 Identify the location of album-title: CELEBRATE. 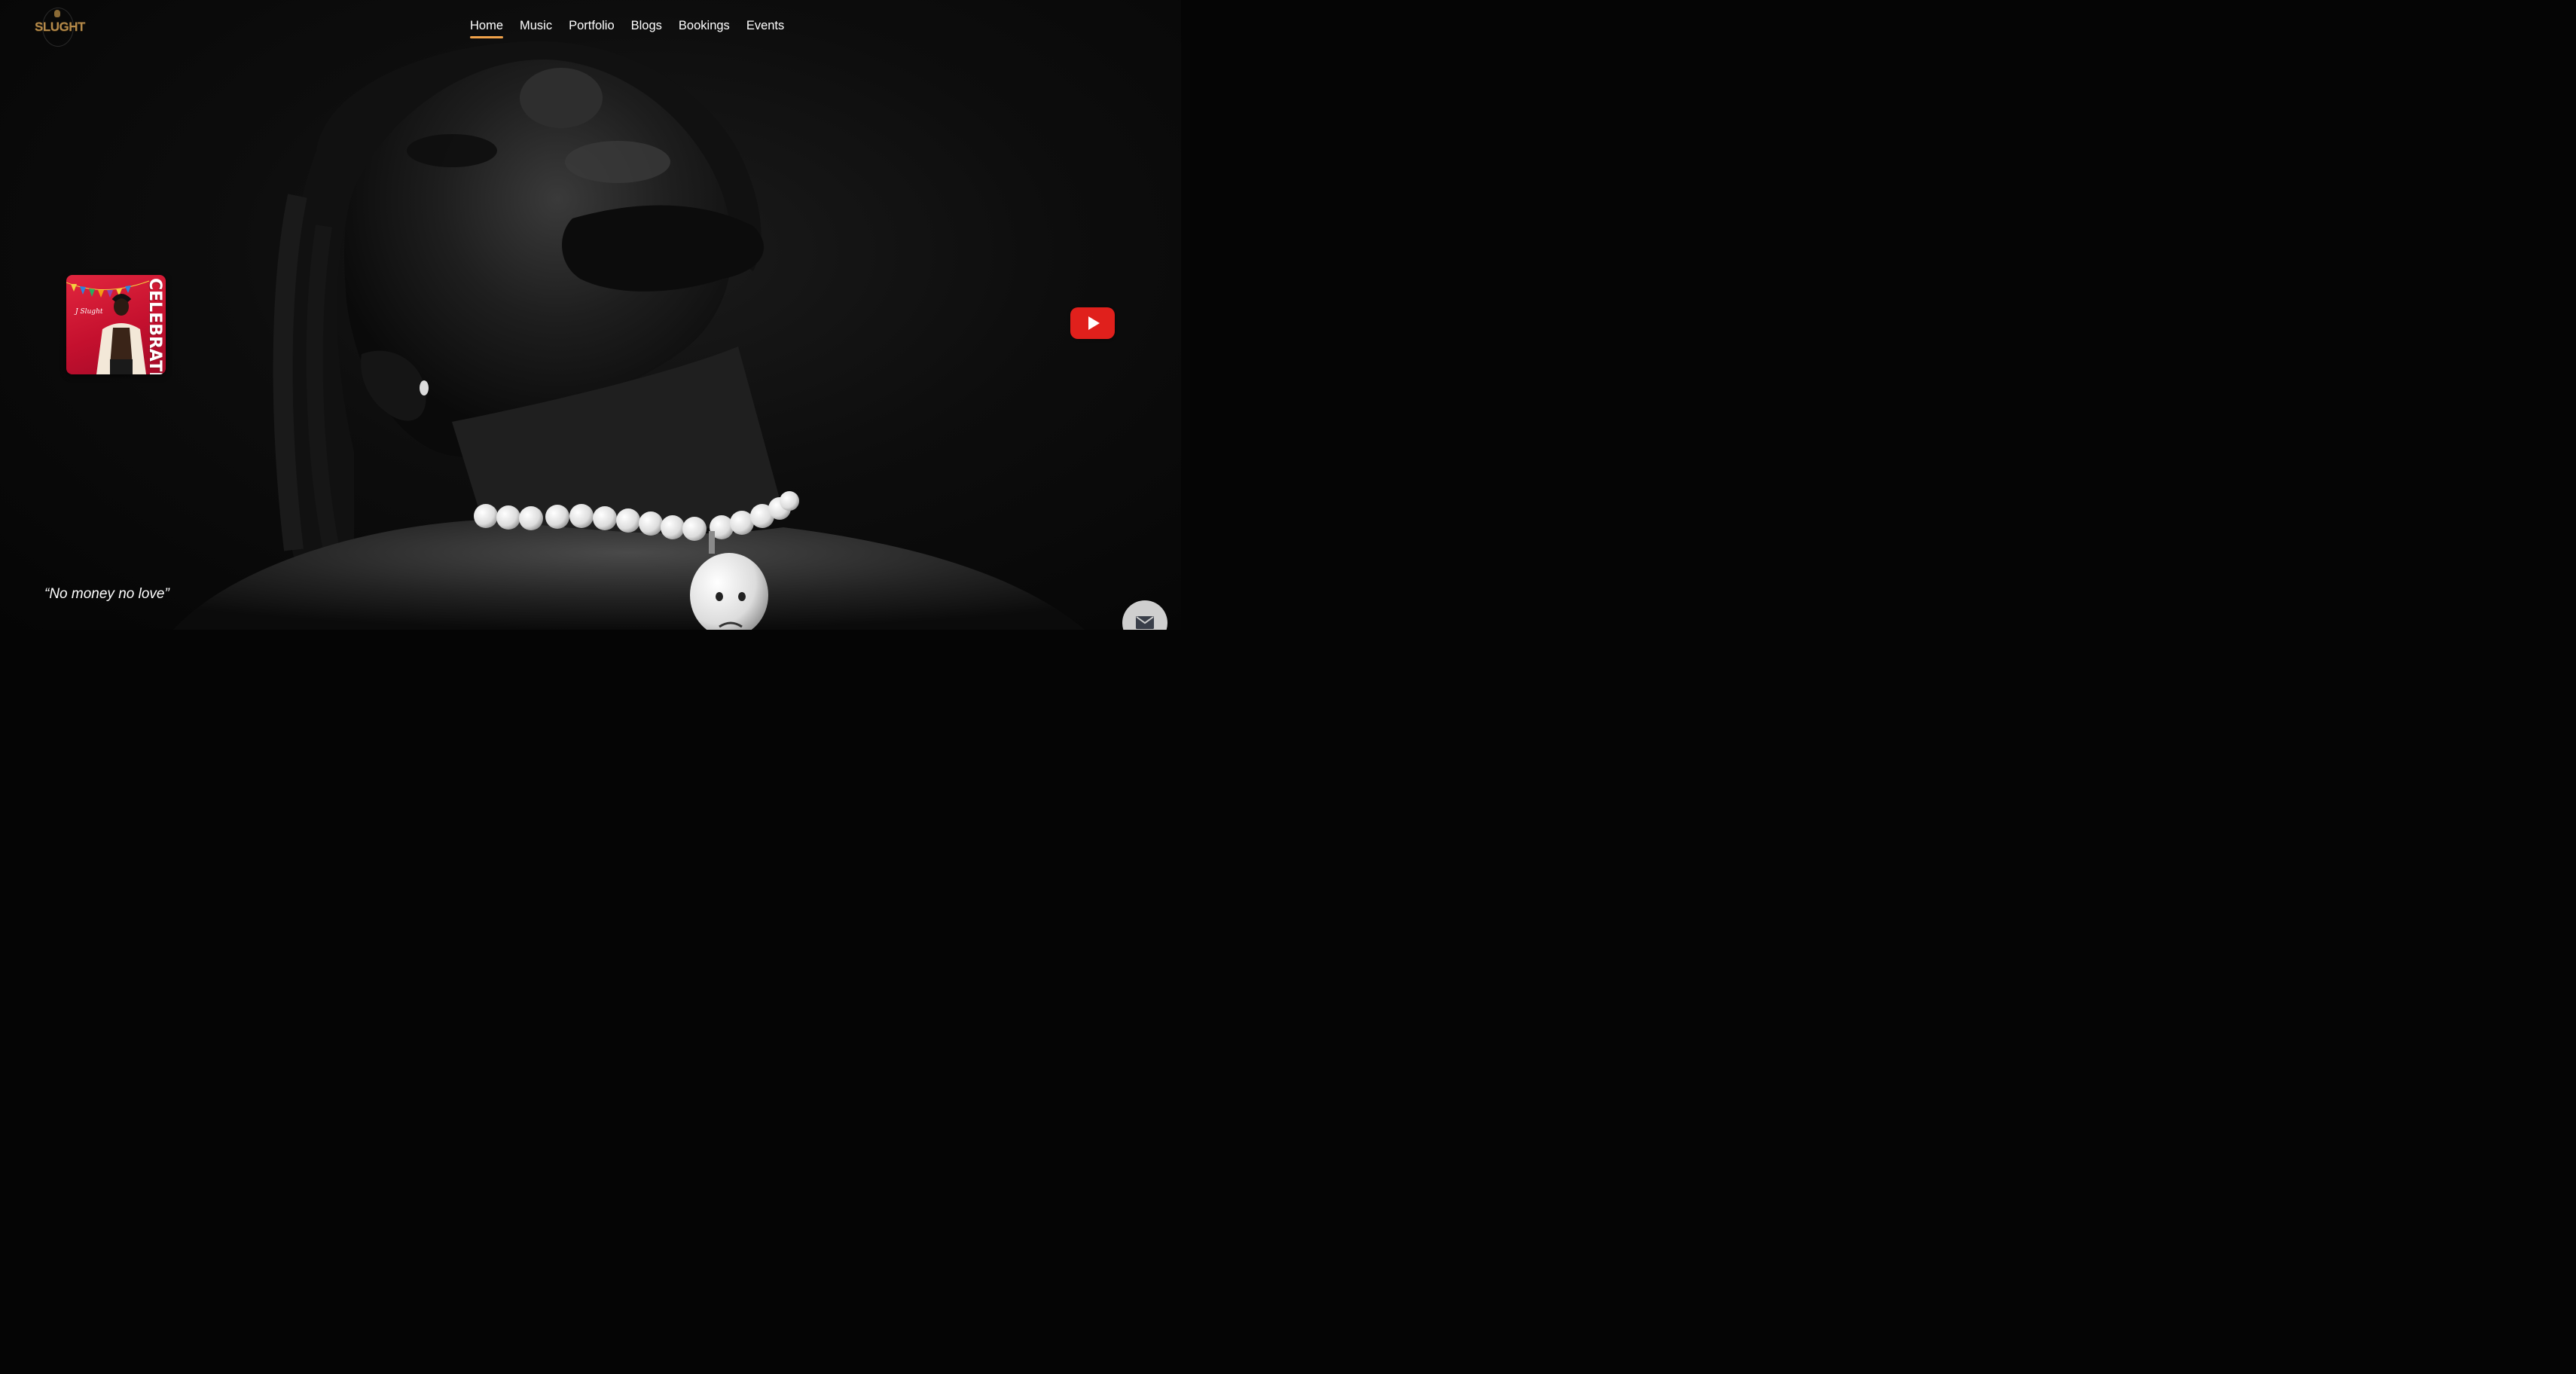
(154, 326).